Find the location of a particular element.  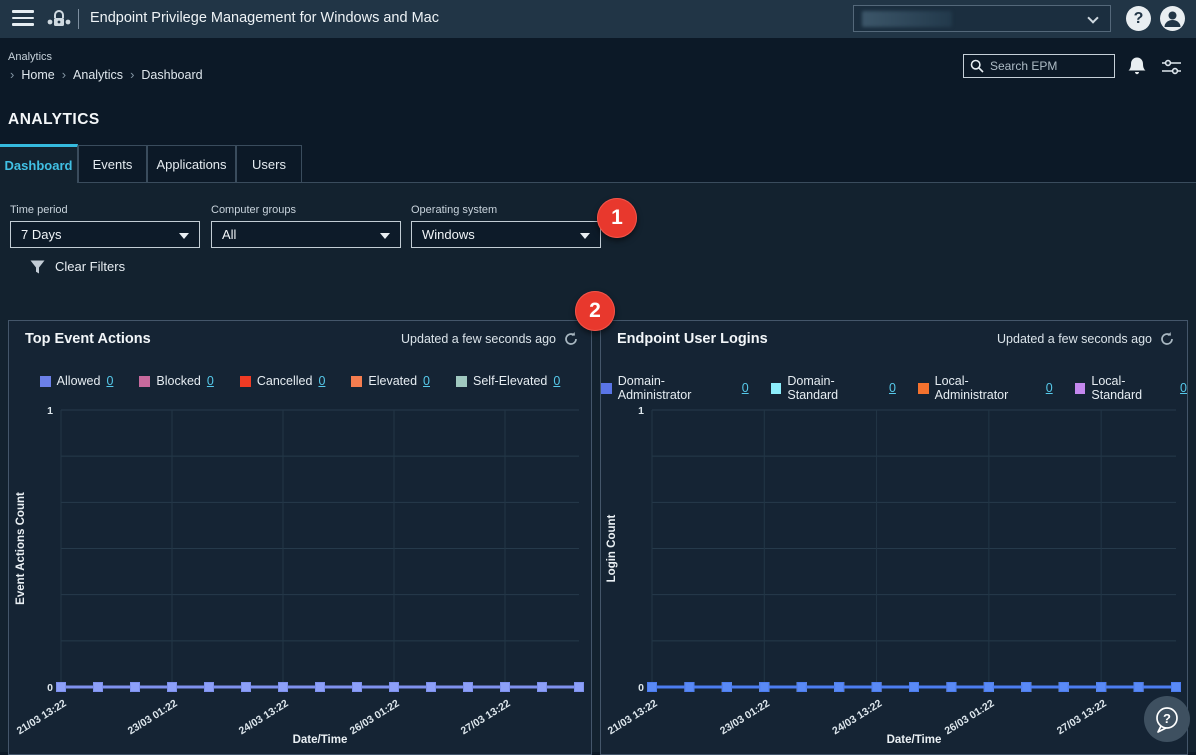

svg-text: Login Count is located at coordinates (612, 548).